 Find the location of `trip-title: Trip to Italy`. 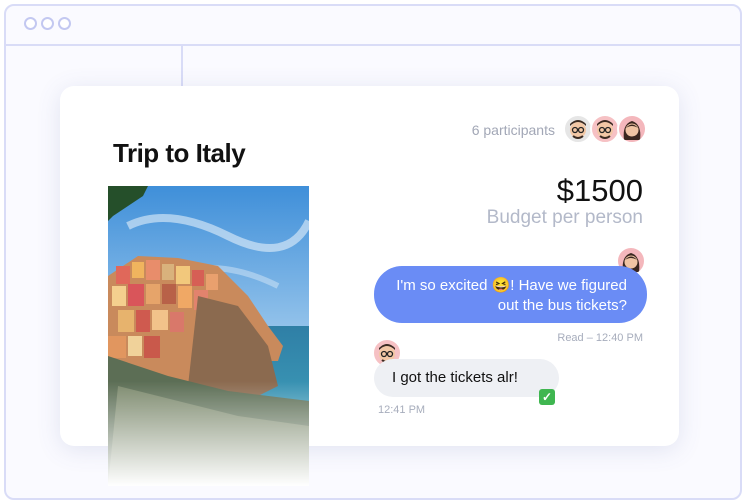

trip-title: Trip to Italy is located at coordinates (179, 153).